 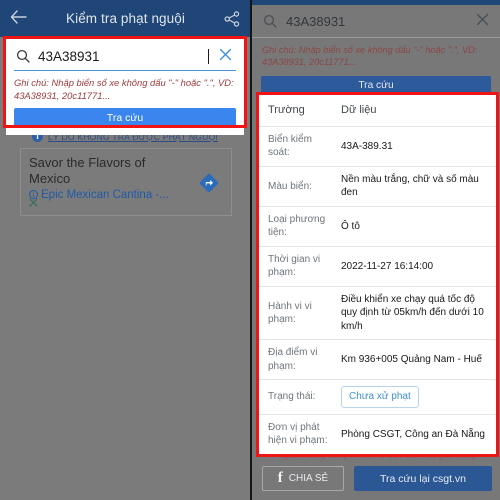 What do you see at coordinates (209, 183) in the screenshot?
I see `direction-arrow-icon` at bounding box center [209, 183].